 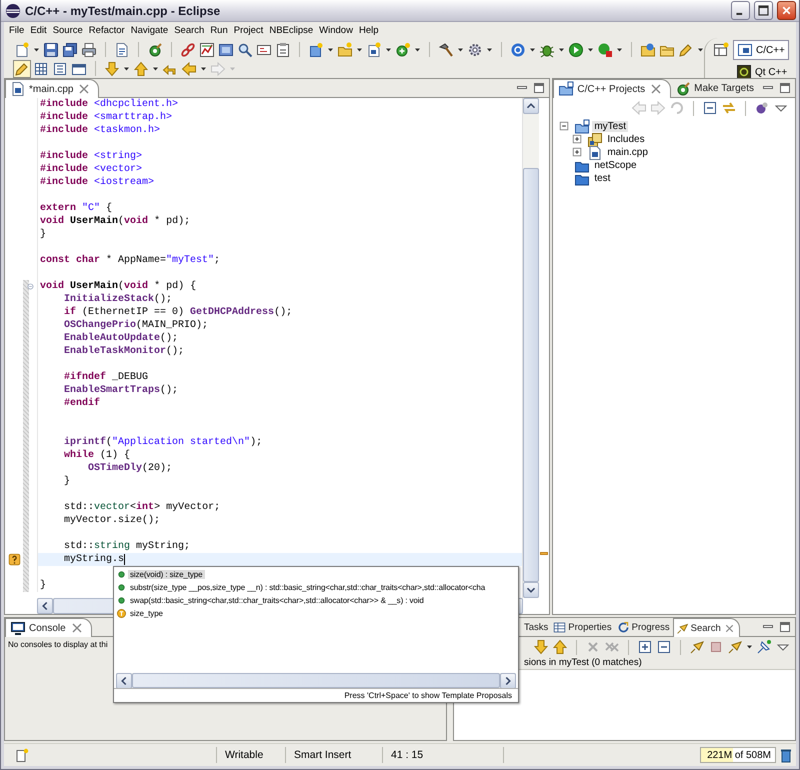 I want to click on menu-item: Source, so click(x=68, y=30).